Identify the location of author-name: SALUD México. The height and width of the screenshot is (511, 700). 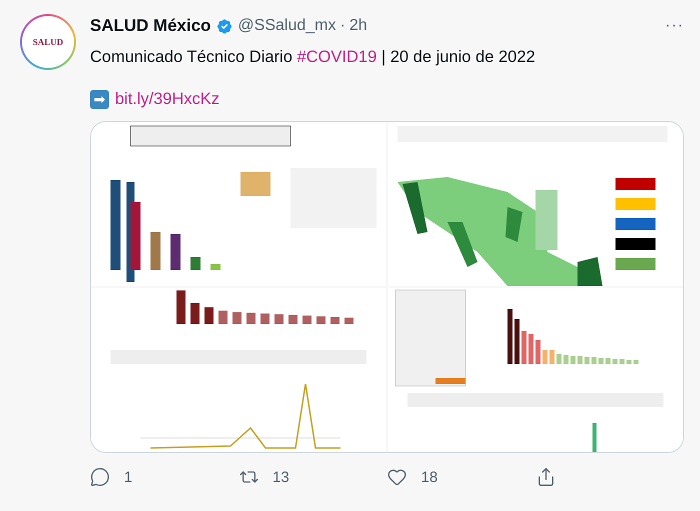
(150, 26).